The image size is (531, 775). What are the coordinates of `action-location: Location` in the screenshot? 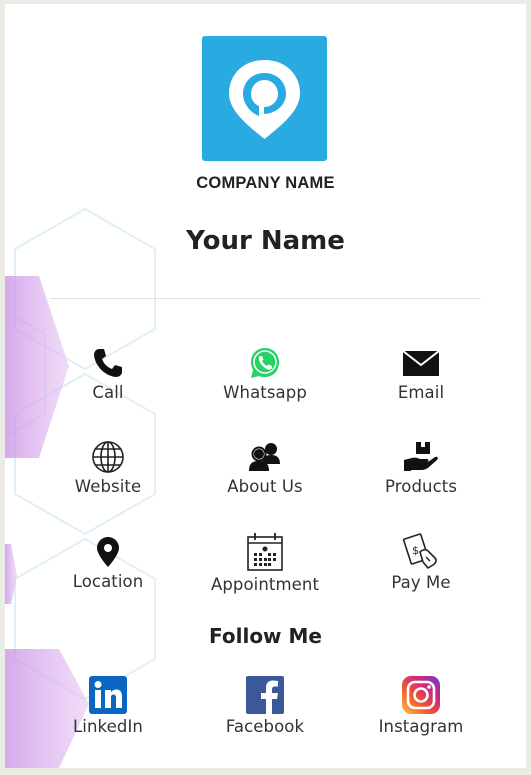 It's located at (108, 563).